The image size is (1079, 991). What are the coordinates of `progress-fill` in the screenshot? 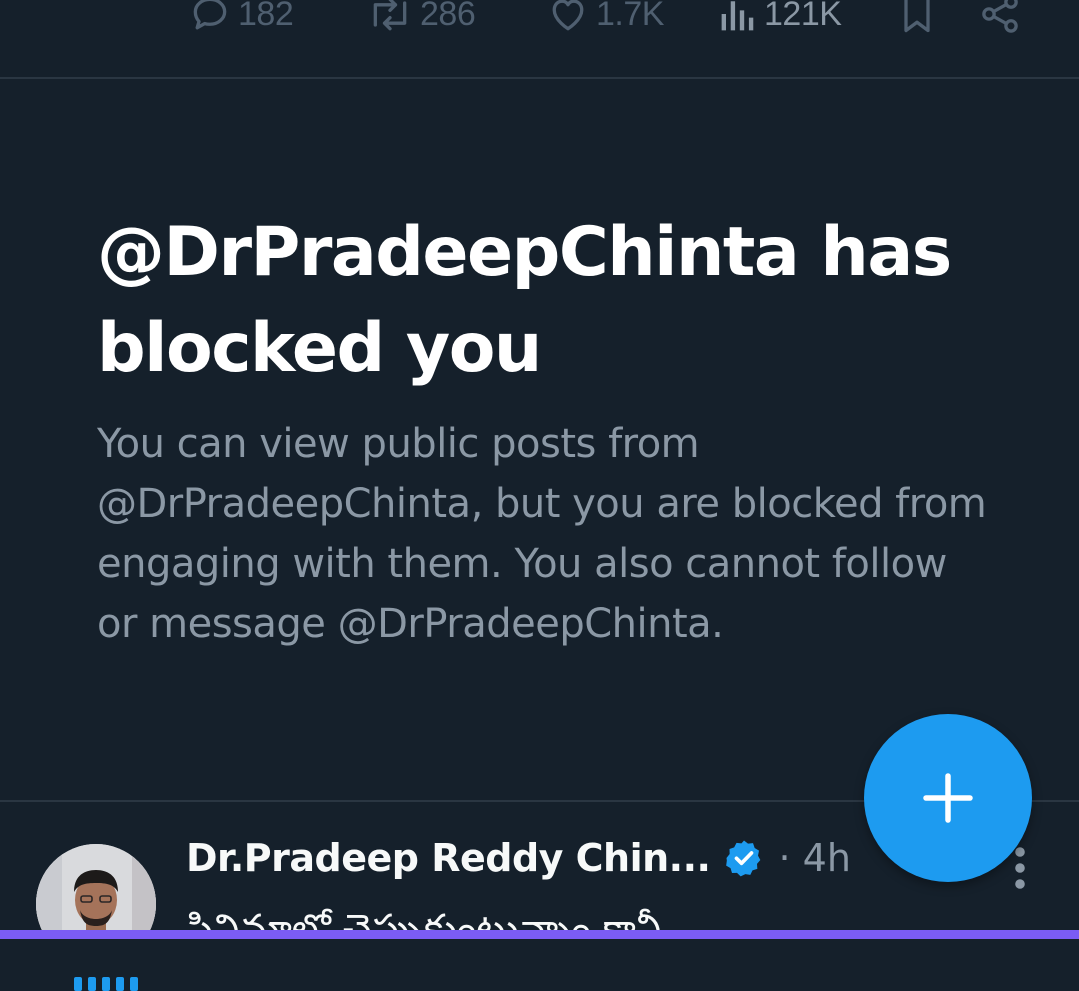 It's located at (539, 934).